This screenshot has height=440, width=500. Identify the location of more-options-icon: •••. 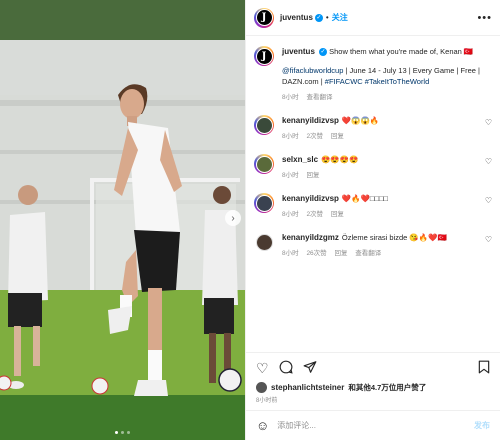
(484, 18).